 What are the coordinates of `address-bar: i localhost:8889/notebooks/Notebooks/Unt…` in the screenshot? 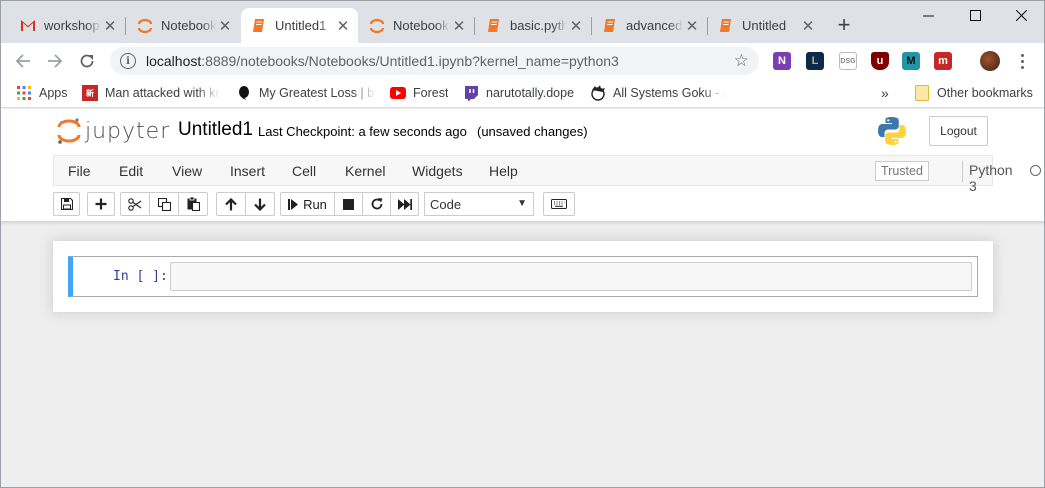 It's located at (434, 61).